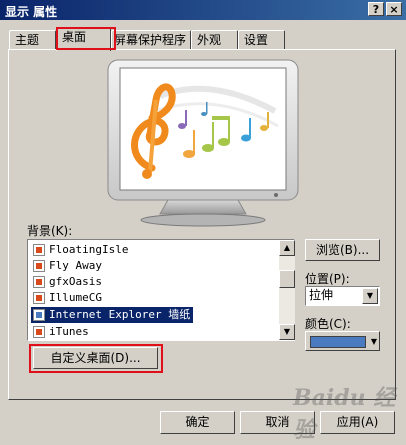 This screenshot has width=406, height=445. What do you see at coordinates (327, 279) in the screenshot?
I see `position-label: 位置(P):` at bounding box center [327, 279].